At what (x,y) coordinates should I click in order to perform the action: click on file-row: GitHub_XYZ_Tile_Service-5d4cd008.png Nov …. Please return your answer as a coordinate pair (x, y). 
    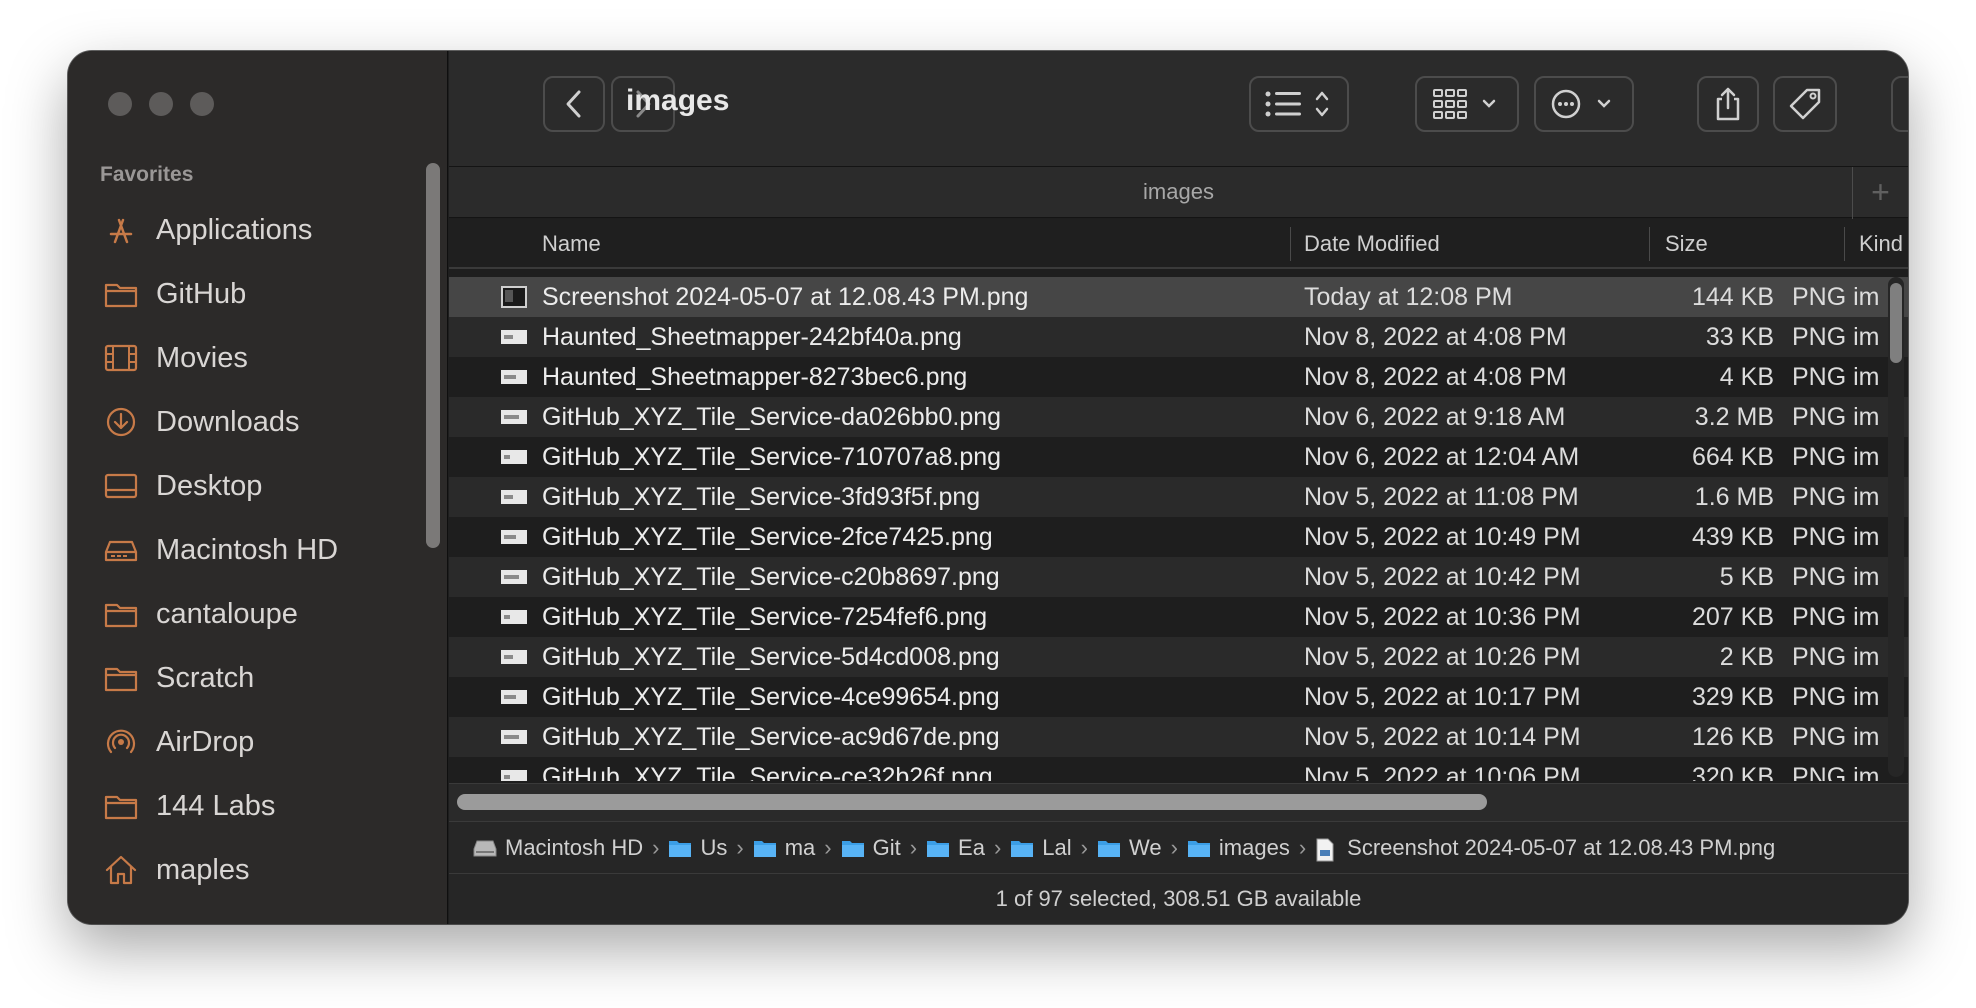
    Looking at the image, I should click on (1178, 657).